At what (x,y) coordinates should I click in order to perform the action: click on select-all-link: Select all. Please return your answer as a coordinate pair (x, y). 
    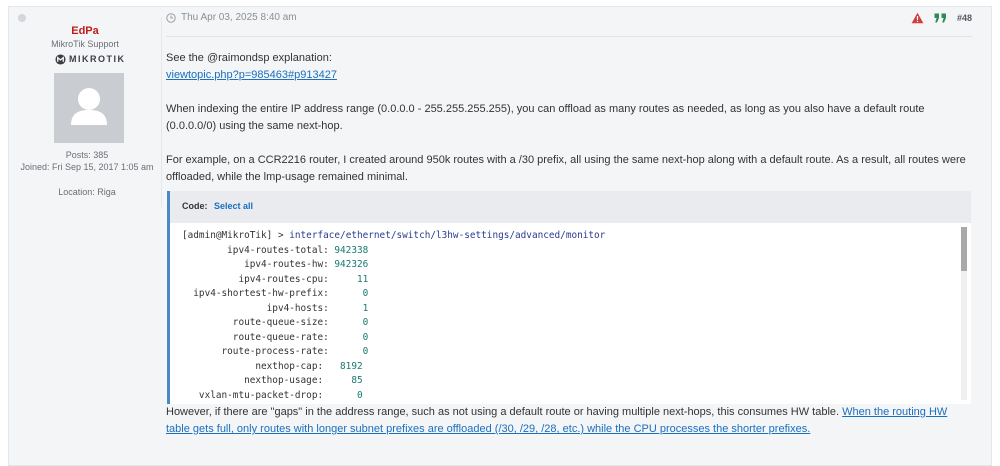
    Looking at the image, I should click on (233, 206).